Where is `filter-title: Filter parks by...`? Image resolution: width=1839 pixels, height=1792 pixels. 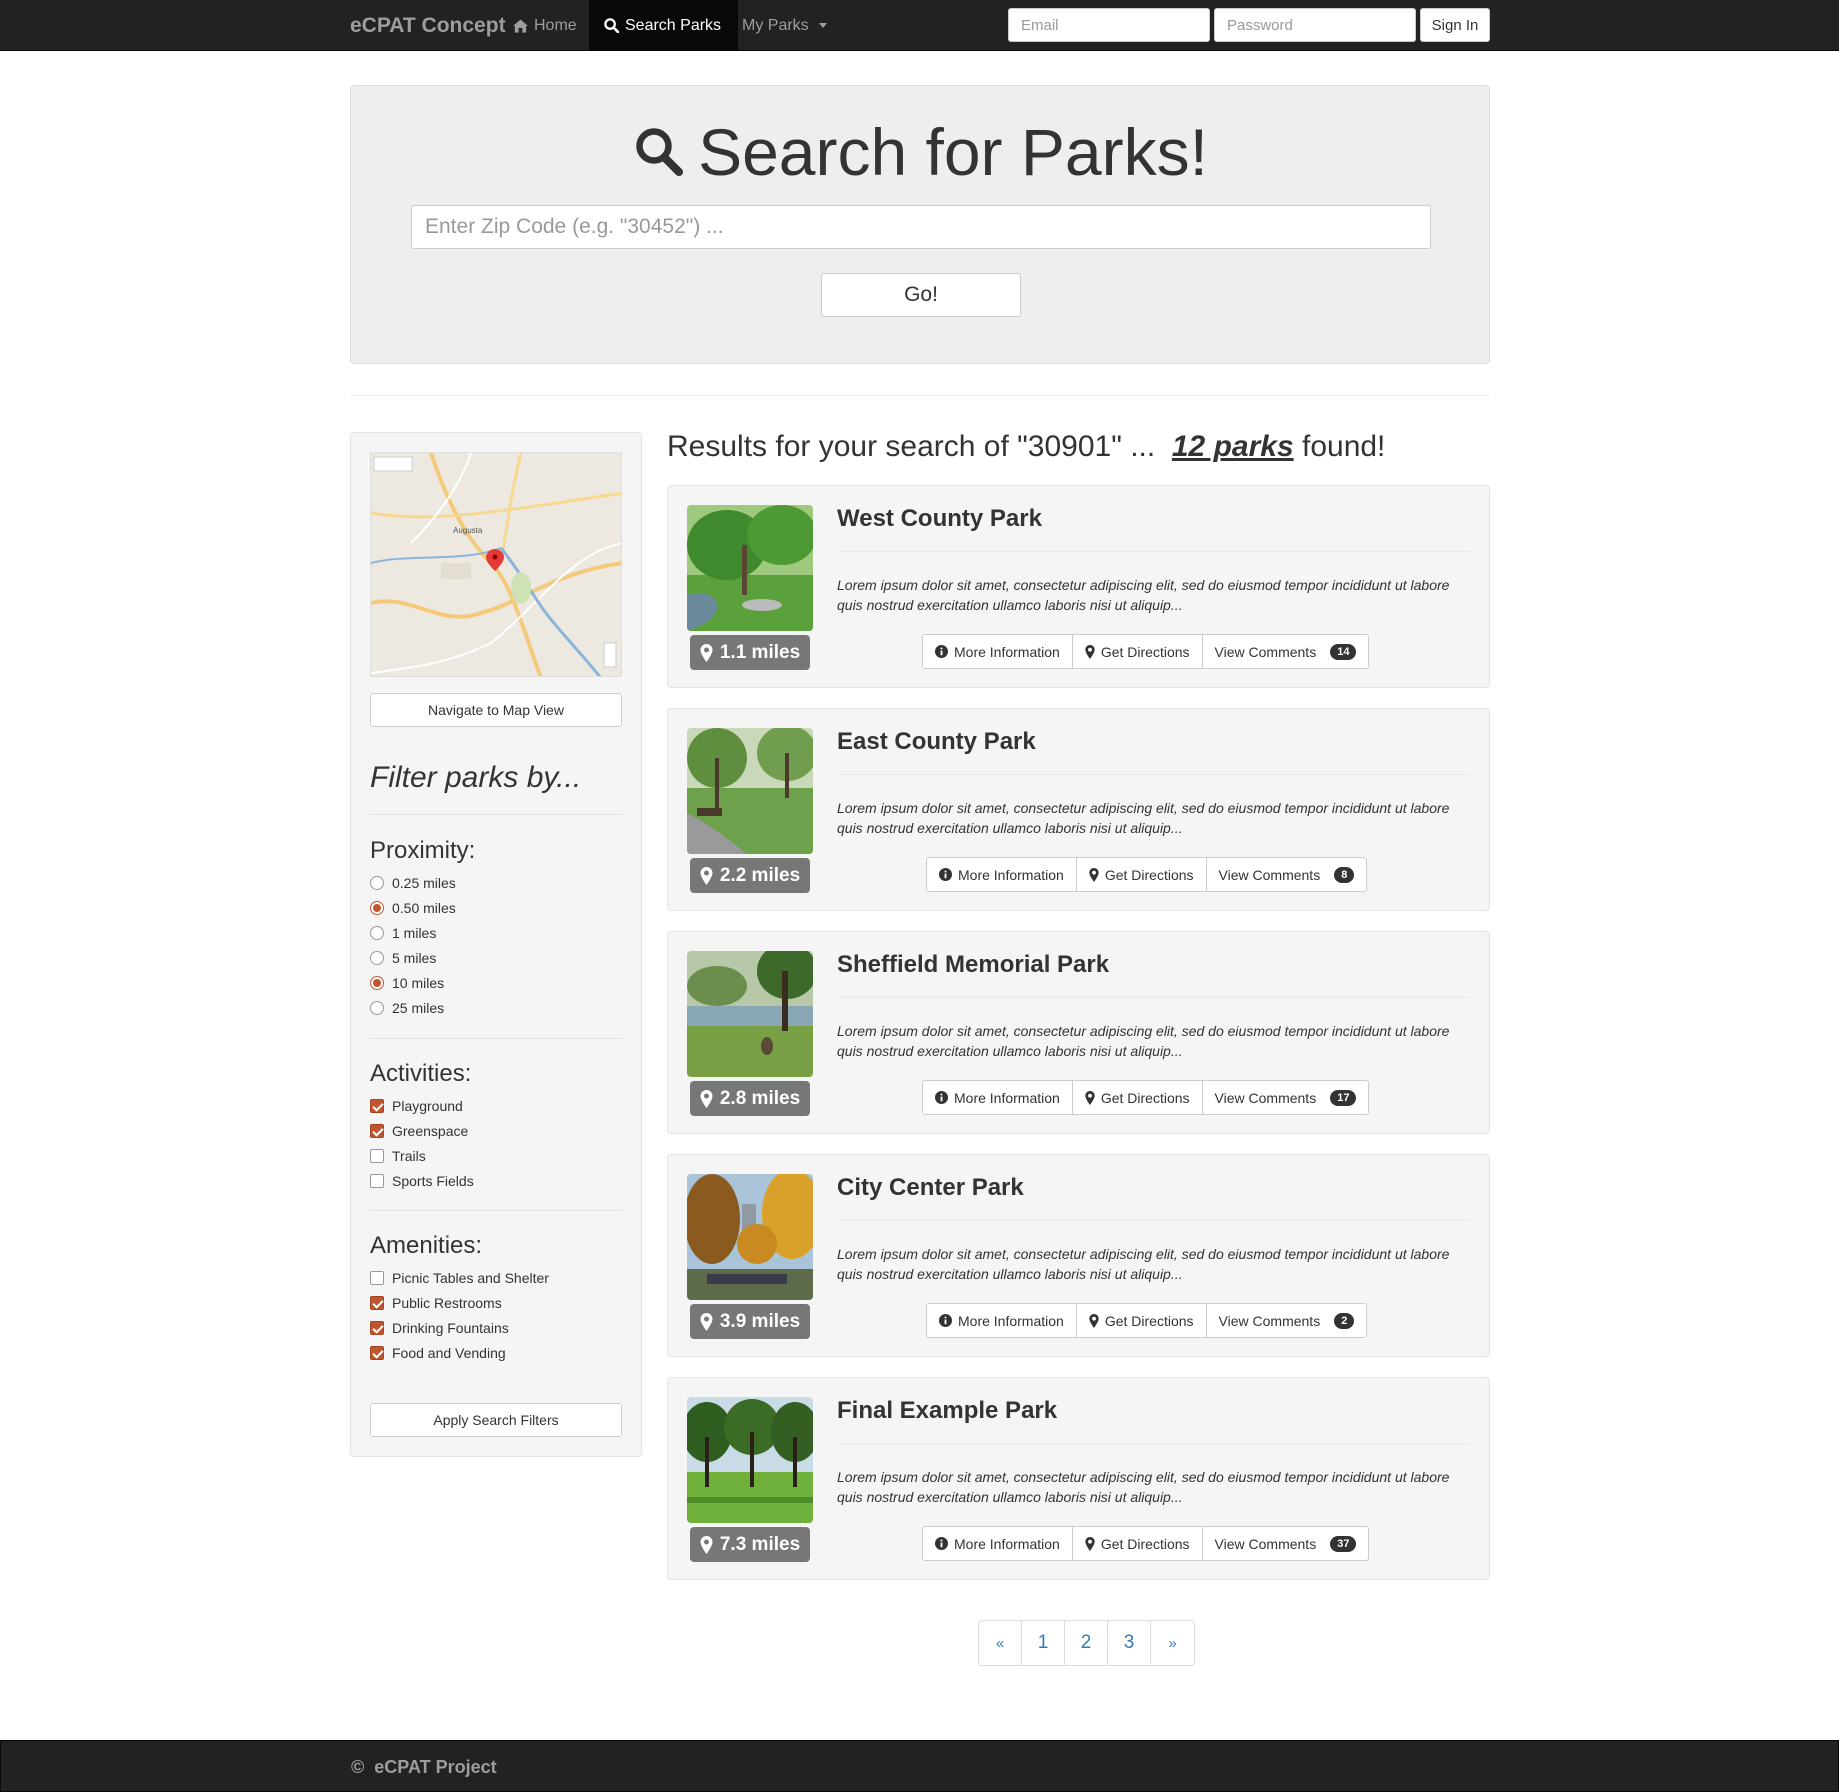
filter-title: Filter parks by... is located at coordinates (476, 777).